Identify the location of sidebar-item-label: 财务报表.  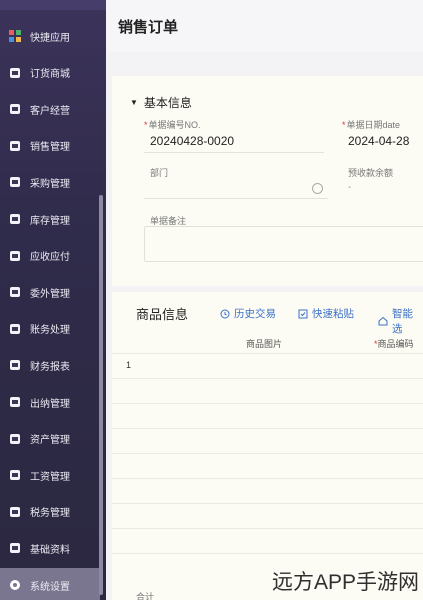
(50, 367).